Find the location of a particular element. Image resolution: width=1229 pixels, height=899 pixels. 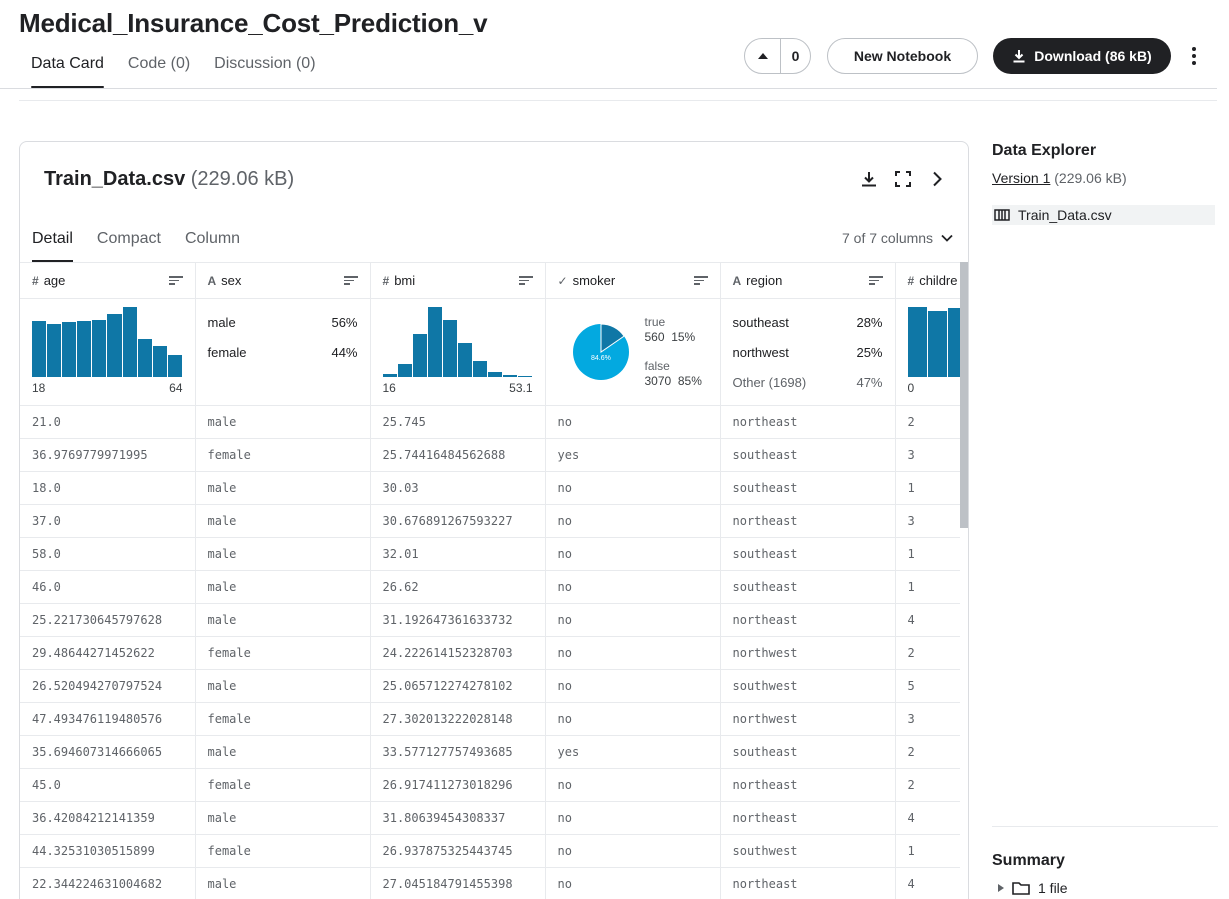

table-cell: 37.0 is located at coordinates (108, 521).